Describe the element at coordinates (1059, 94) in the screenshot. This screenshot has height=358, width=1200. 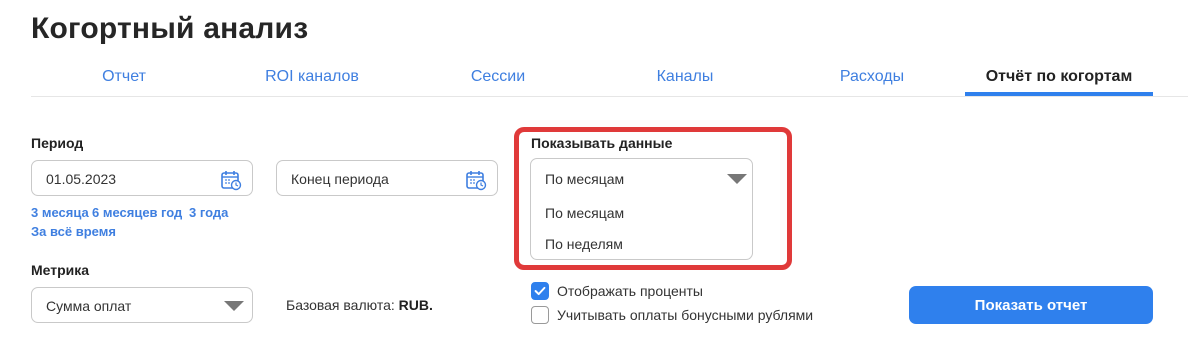
I see `active-tab-indicator` at that location.